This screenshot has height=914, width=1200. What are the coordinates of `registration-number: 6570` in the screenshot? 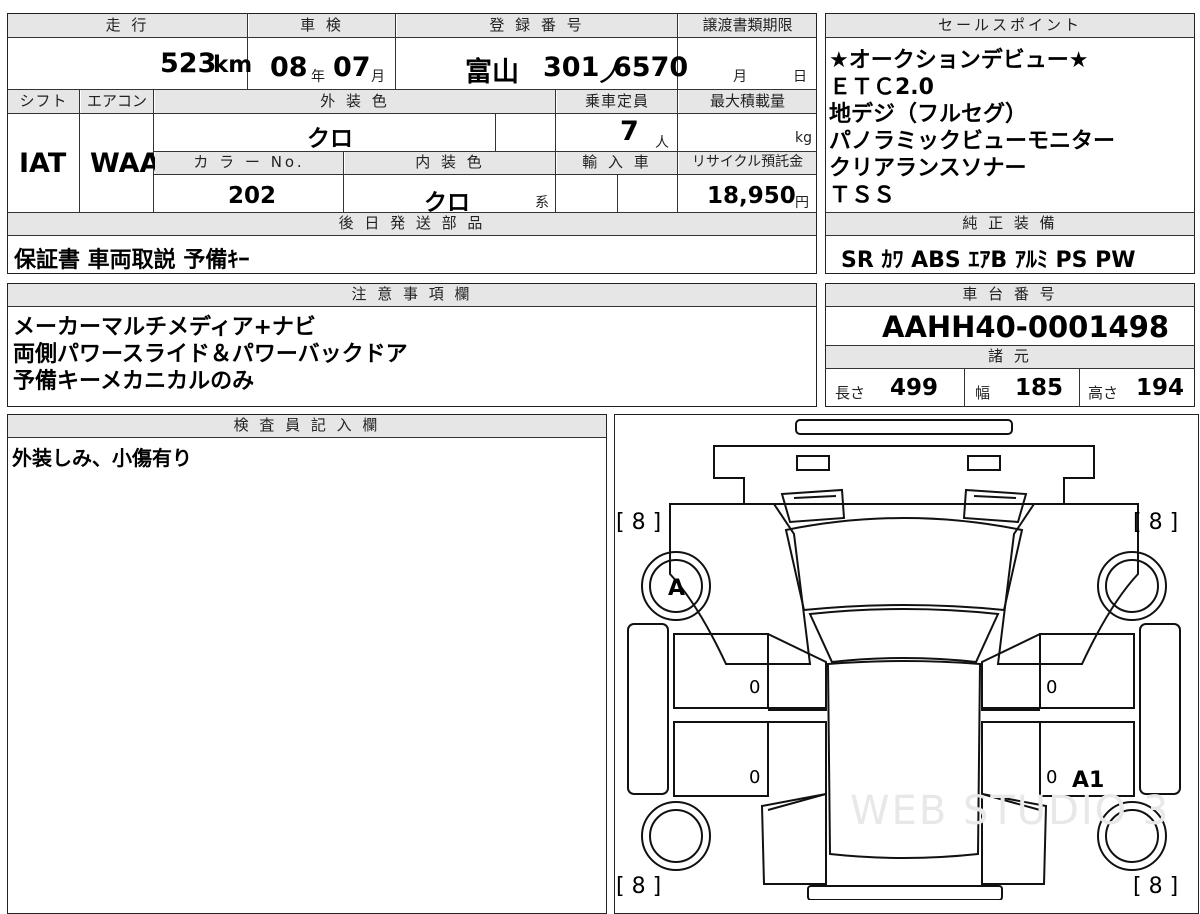 It's located at (651, 67).